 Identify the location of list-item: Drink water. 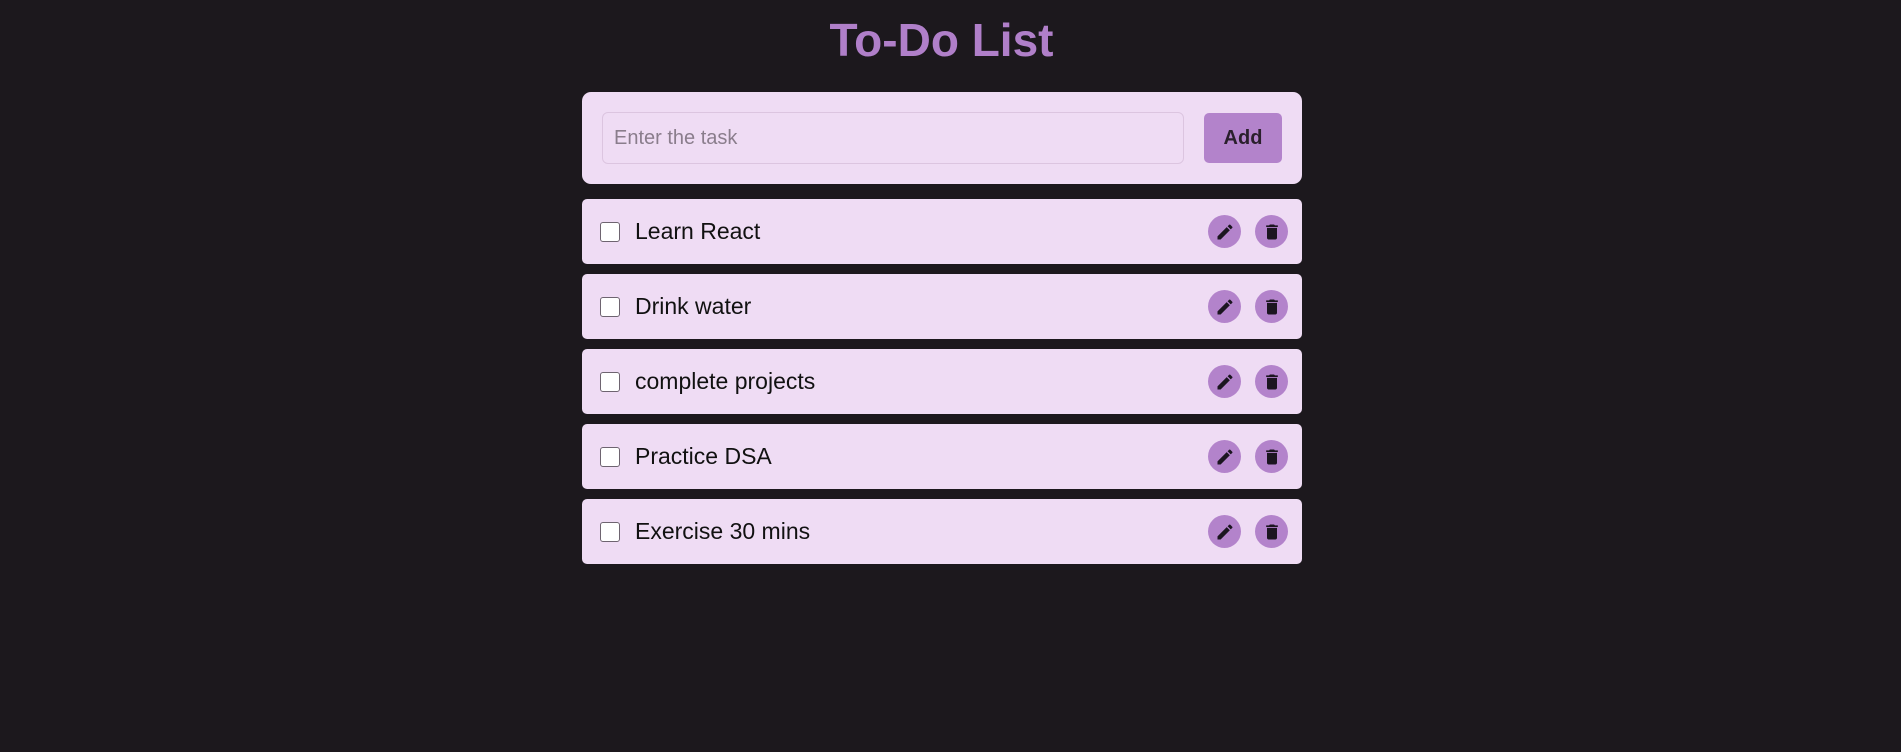
(942, 306).